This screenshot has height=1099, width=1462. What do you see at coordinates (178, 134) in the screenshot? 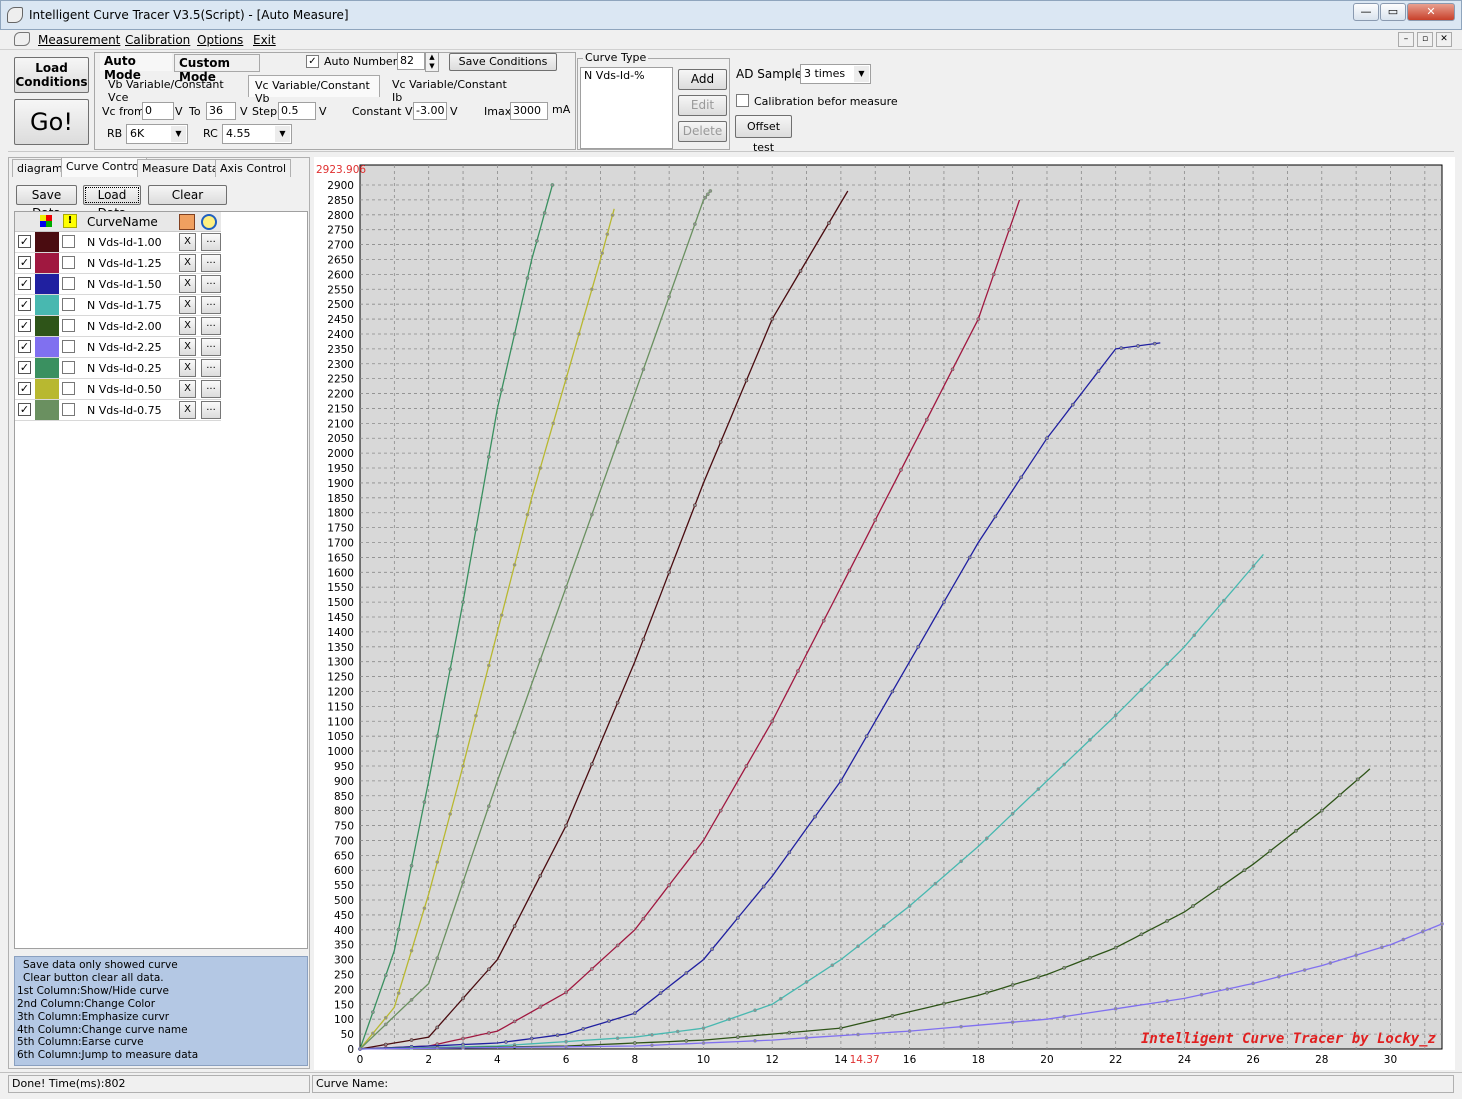
I see `chevron-down-icon: ▼` at bounding box center [178, 134].